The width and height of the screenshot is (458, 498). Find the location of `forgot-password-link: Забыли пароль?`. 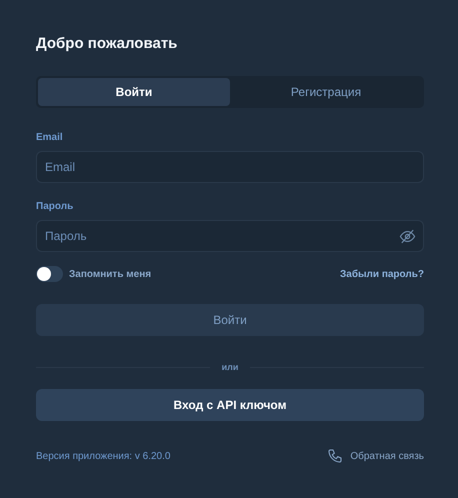

forgot-password-link: Забыли пароль? is located at coordinates (382, 274).